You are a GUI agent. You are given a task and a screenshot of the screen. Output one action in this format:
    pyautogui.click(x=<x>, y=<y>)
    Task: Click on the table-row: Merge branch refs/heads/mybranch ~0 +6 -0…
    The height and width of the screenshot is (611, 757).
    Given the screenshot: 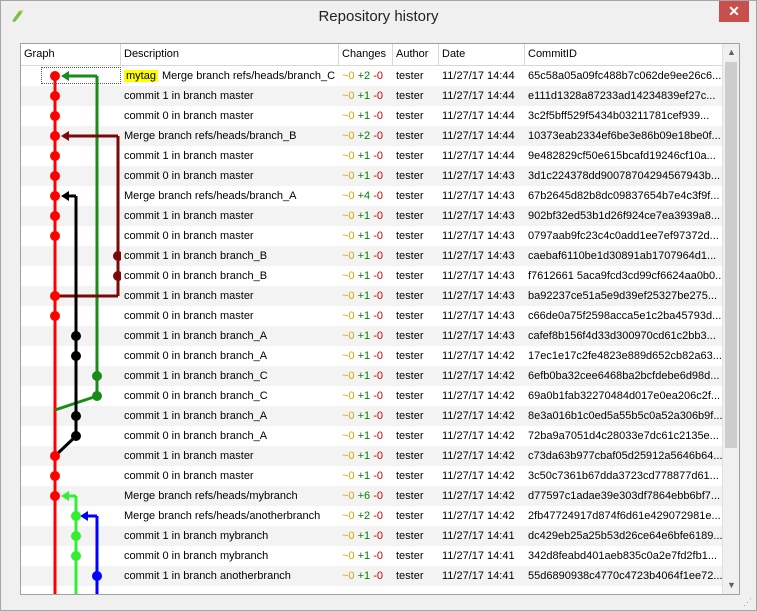 What is the action you would take?
    pyautogui.click(x=371, y=496)
    